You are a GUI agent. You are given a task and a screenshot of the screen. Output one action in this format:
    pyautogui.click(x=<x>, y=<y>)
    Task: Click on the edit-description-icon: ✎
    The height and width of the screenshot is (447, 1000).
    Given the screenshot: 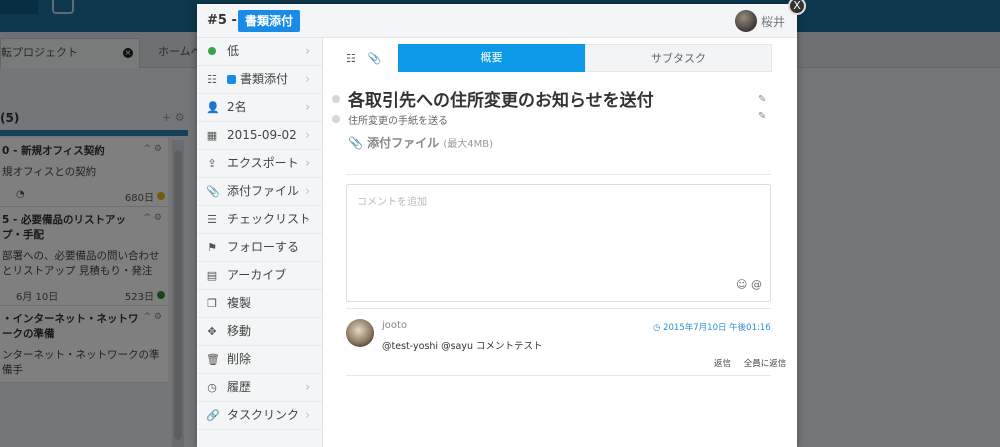 What is the action you would take?
    pyautogui.click(x=762, y=116)
    